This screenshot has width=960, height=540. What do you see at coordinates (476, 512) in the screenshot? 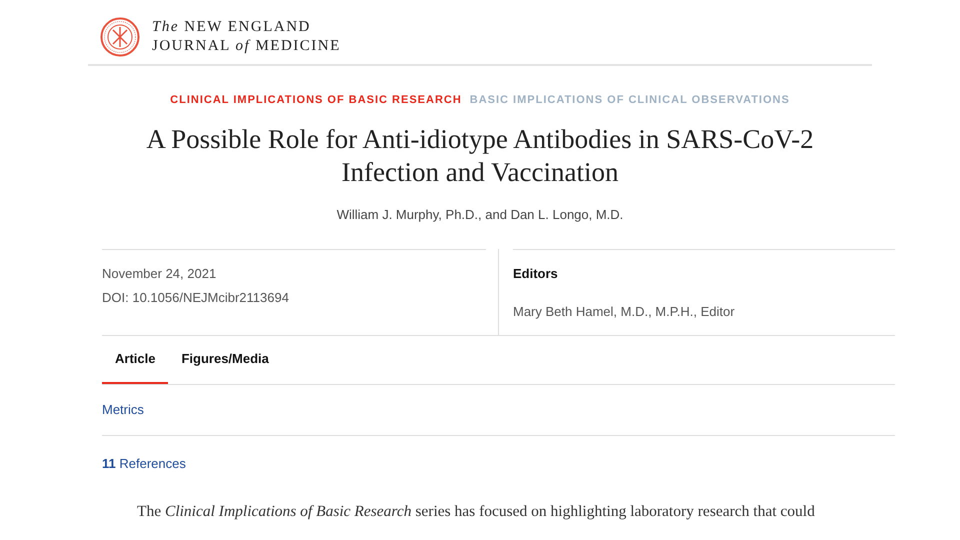
I see `body-paragraph: The Clinical Implications of Basic Research series has focused on highlighting laboratory research that could` at bounding box center [476, 512].